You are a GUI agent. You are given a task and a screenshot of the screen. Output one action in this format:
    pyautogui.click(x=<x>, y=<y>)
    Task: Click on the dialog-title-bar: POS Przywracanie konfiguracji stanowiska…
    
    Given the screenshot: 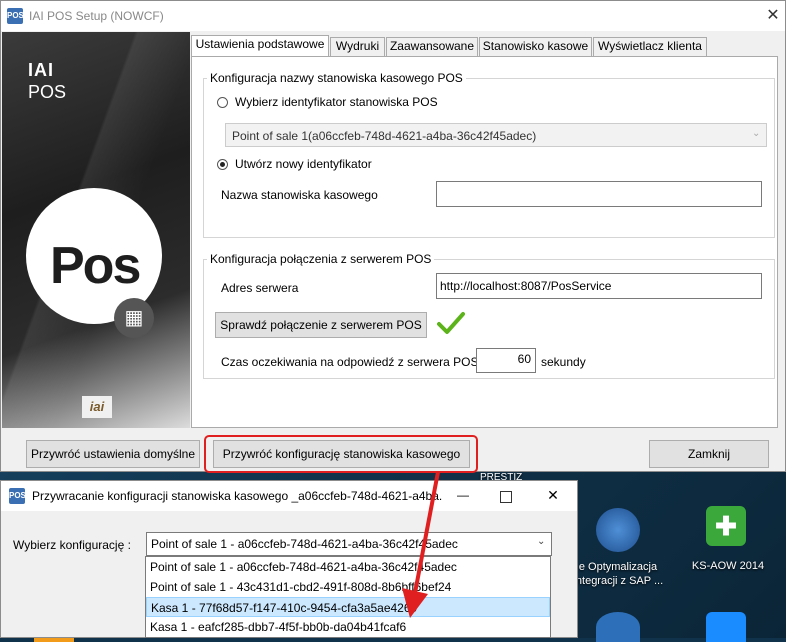 What is the action you would take?
    pyautogui.click(x=289, y=496)
    